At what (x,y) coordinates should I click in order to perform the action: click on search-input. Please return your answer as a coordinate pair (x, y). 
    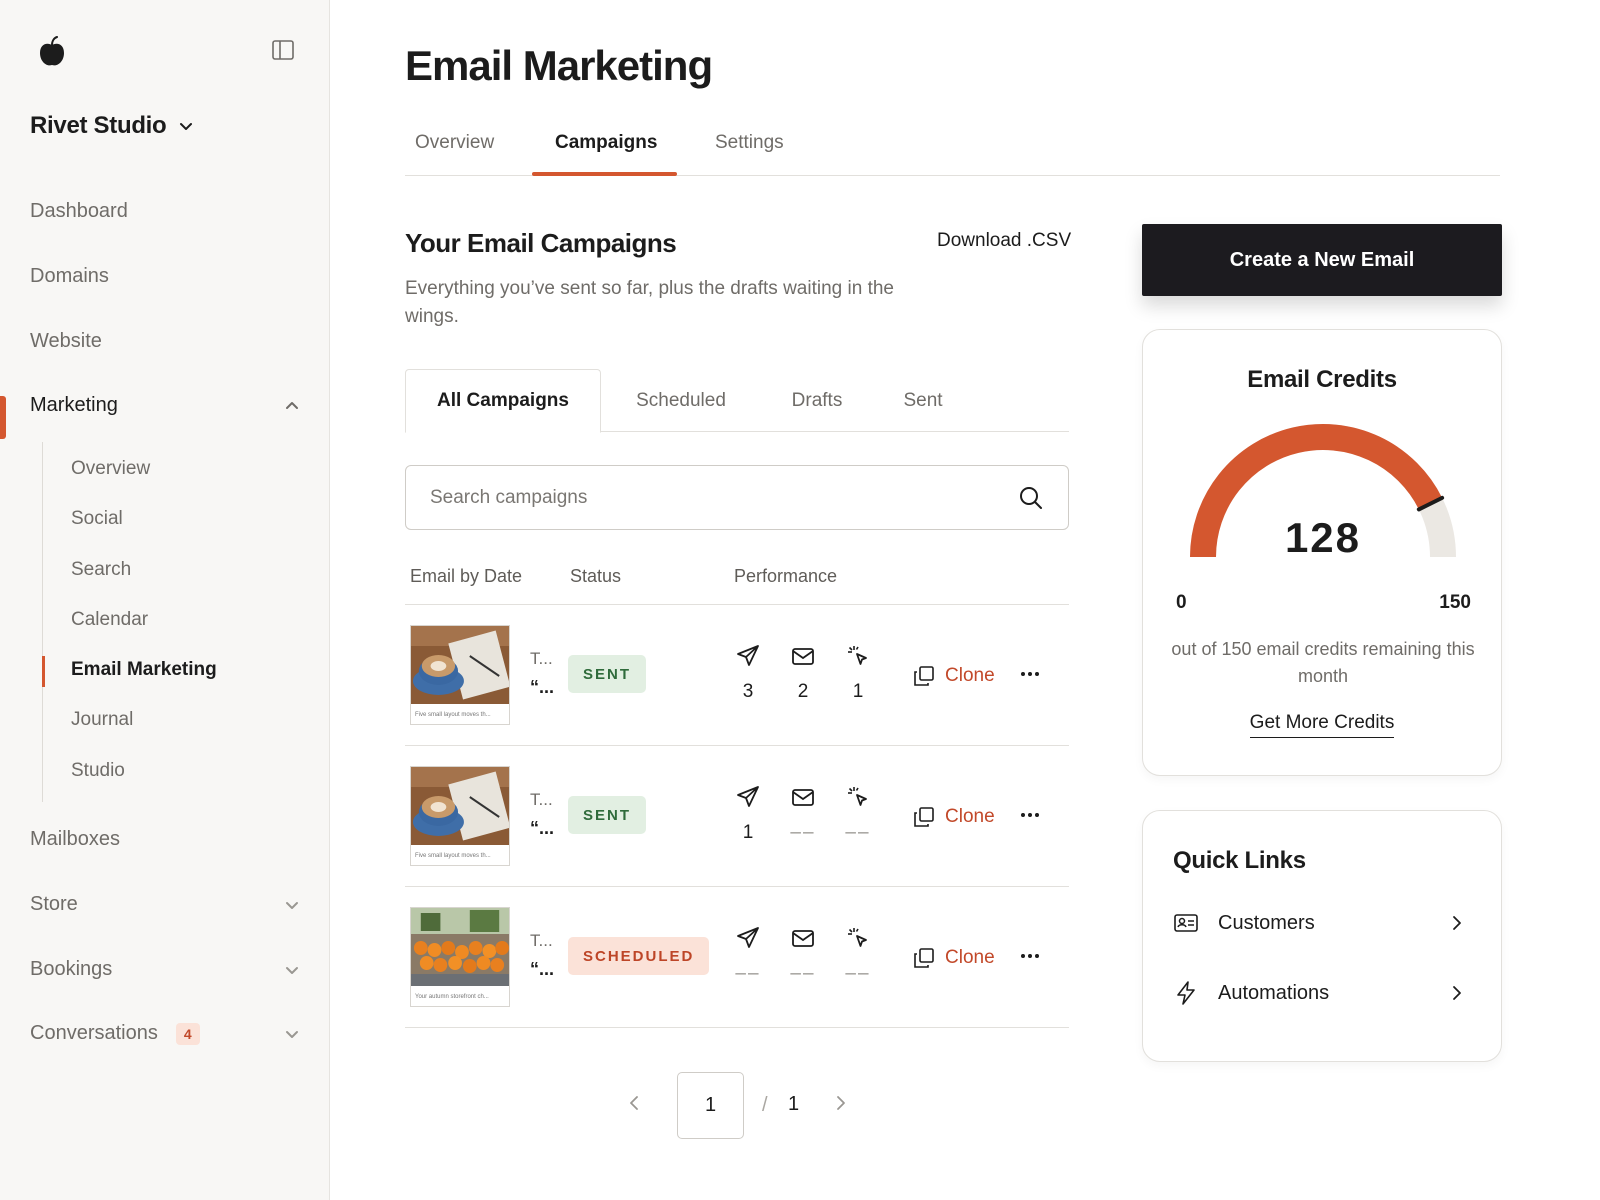
    Looking at the image, I should click on (724, 497).